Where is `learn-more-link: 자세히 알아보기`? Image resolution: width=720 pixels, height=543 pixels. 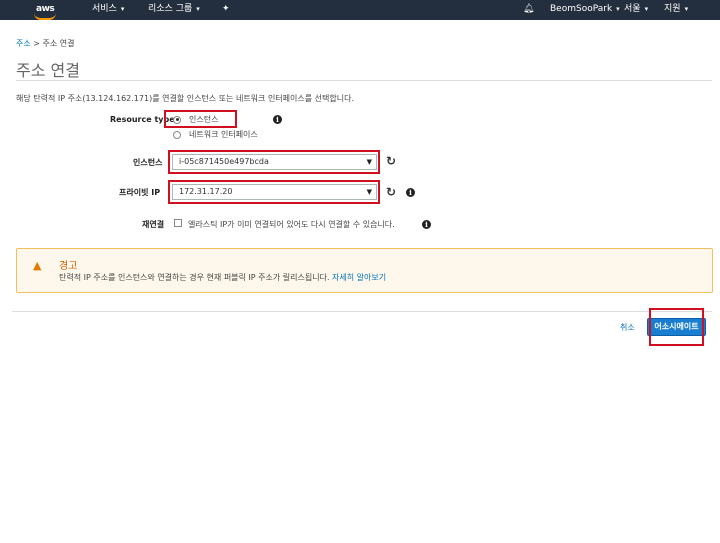
learn-more-link: 자세히 알아보기 is located at coordinates (359, 277).